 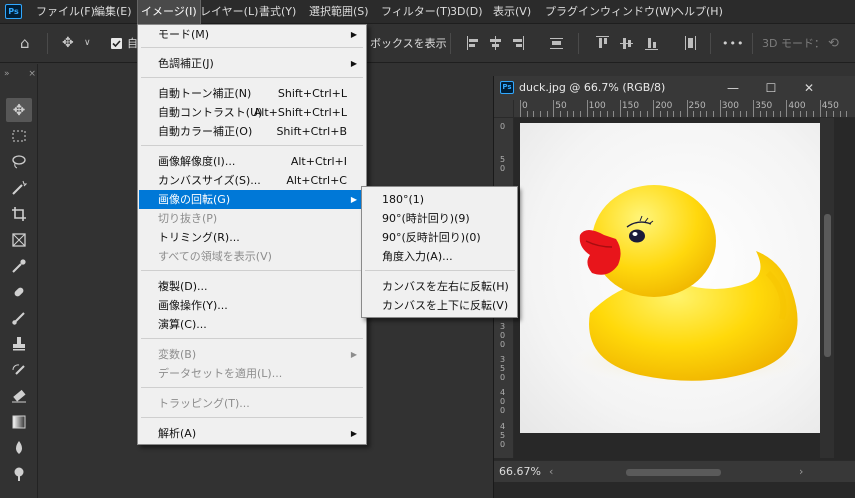 I want to click on 3d-orbit-icon: ⟲, so click(x=833, y=43).